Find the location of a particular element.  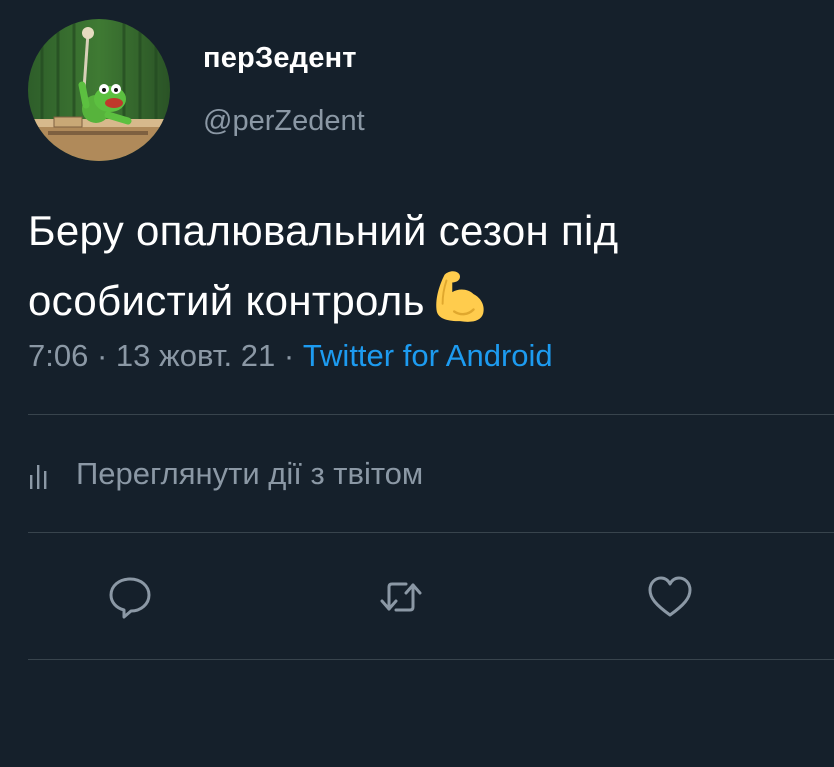

like-button is located at coordinates (670, 597).